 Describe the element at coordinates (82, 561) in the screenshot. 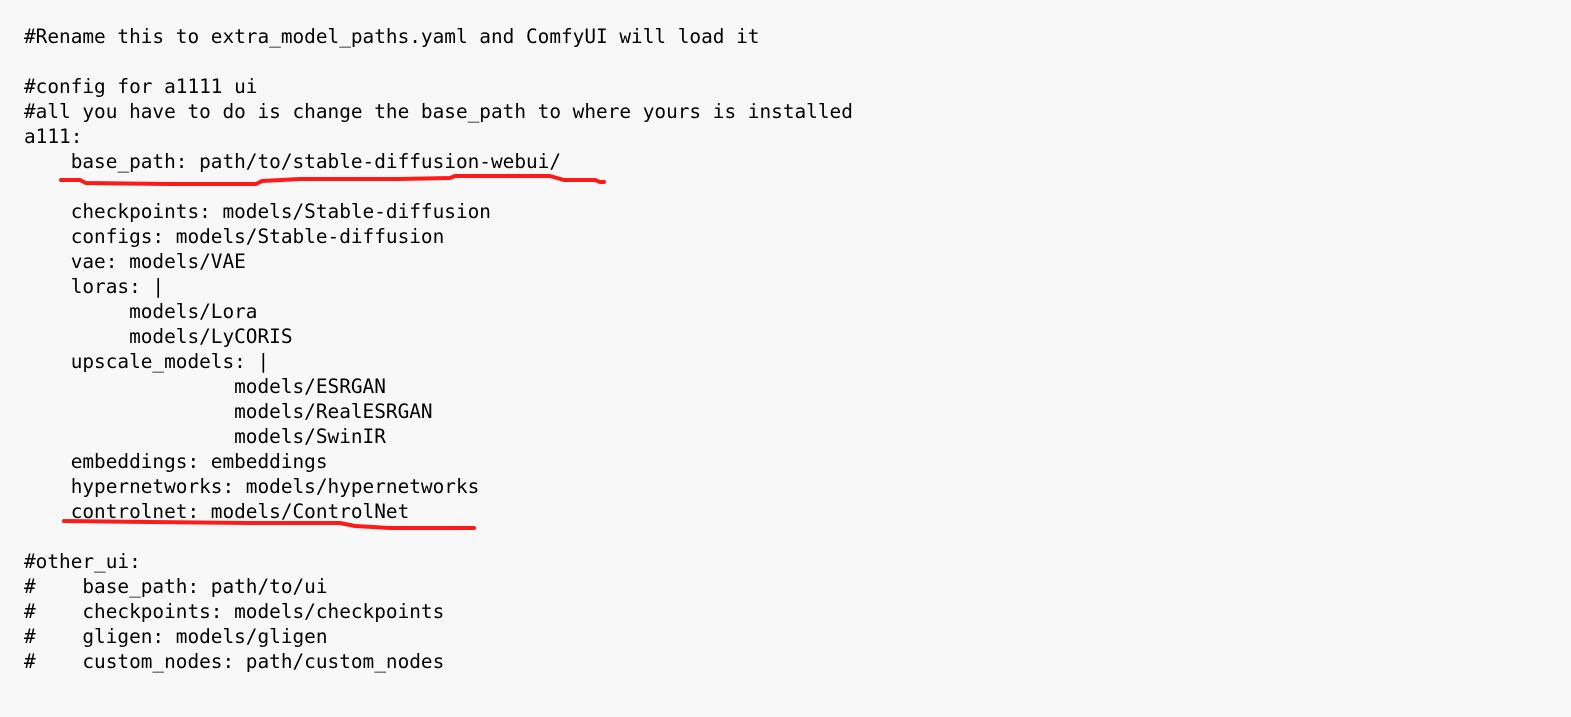

I see `other-ui-comment-line: #other_ui:` at that location.